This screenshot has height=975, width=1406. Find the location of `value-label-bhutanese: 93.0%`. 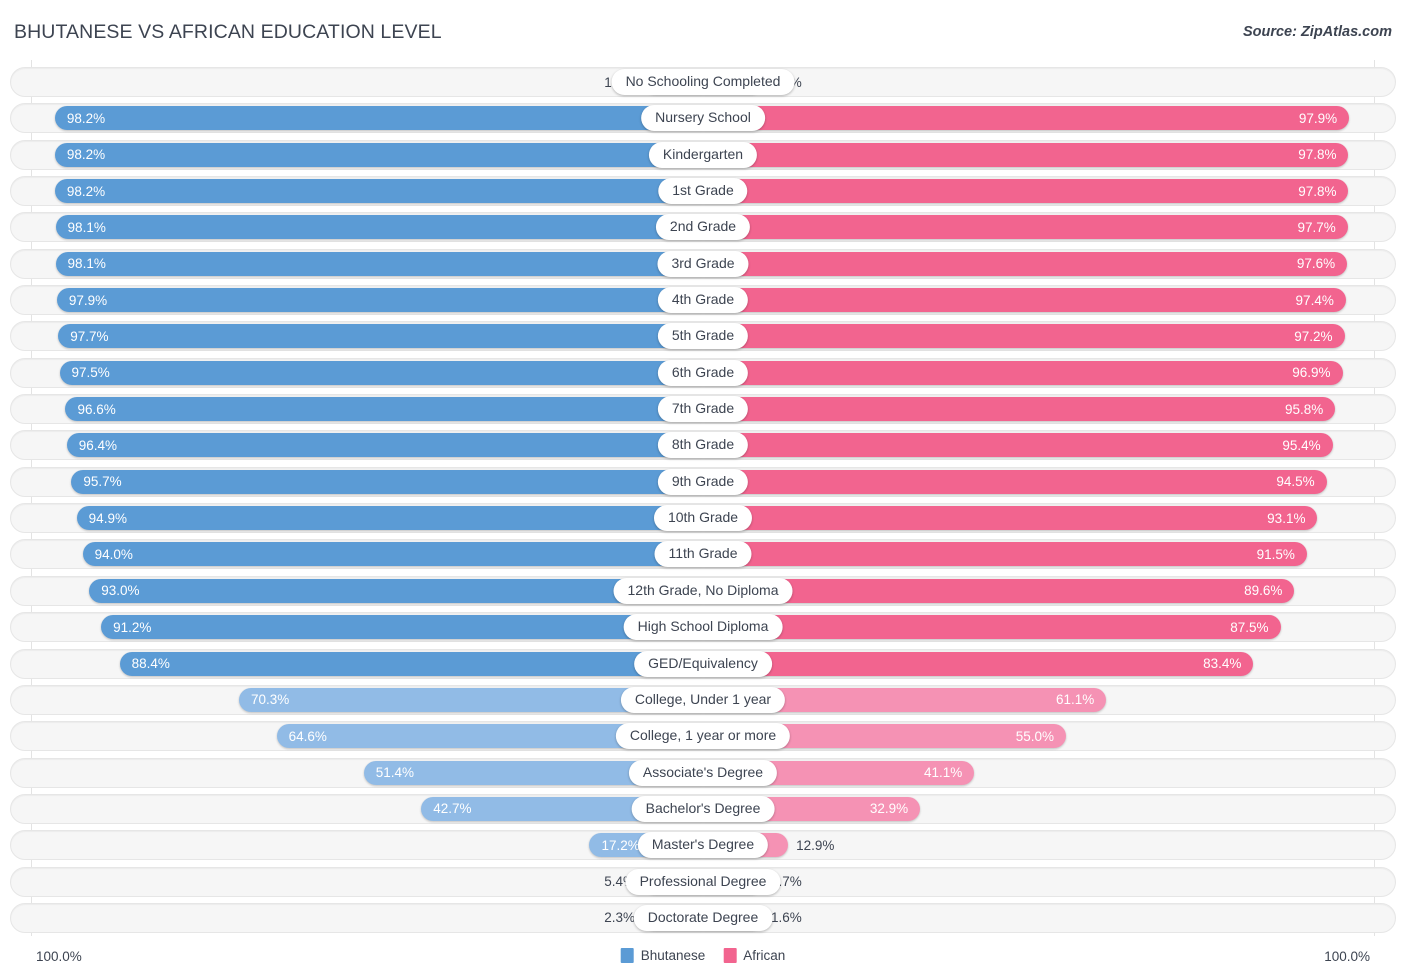

value-label-bhutanese: 93.0% is located at coordinates (120, 591).